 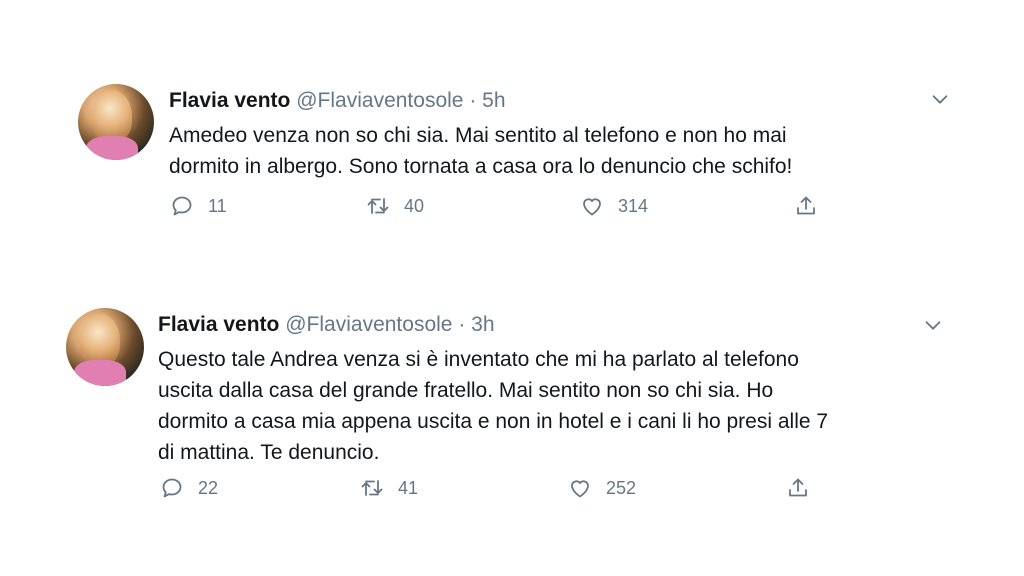 I want to click on timestamp: 5h, so click(x=493, y=100).